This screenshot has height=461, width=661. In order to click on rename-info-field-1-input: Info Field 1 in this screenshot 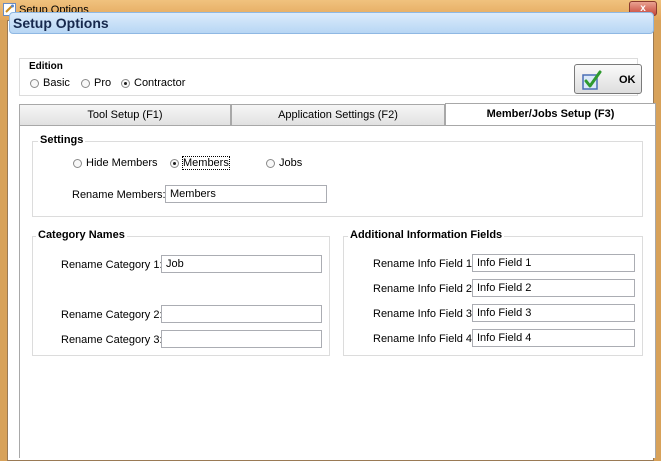, I will do `click(553, 263)`.